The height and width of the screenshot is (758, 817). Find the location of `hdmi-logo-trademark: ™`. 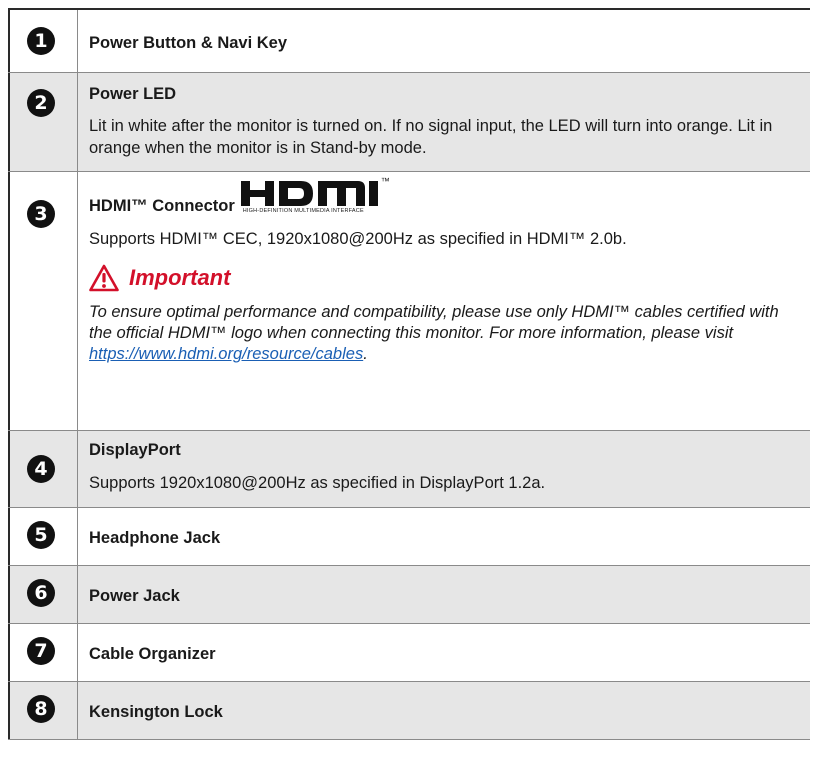

hdmi-logo-trademark: ™ is located at coordinates (385, 181).